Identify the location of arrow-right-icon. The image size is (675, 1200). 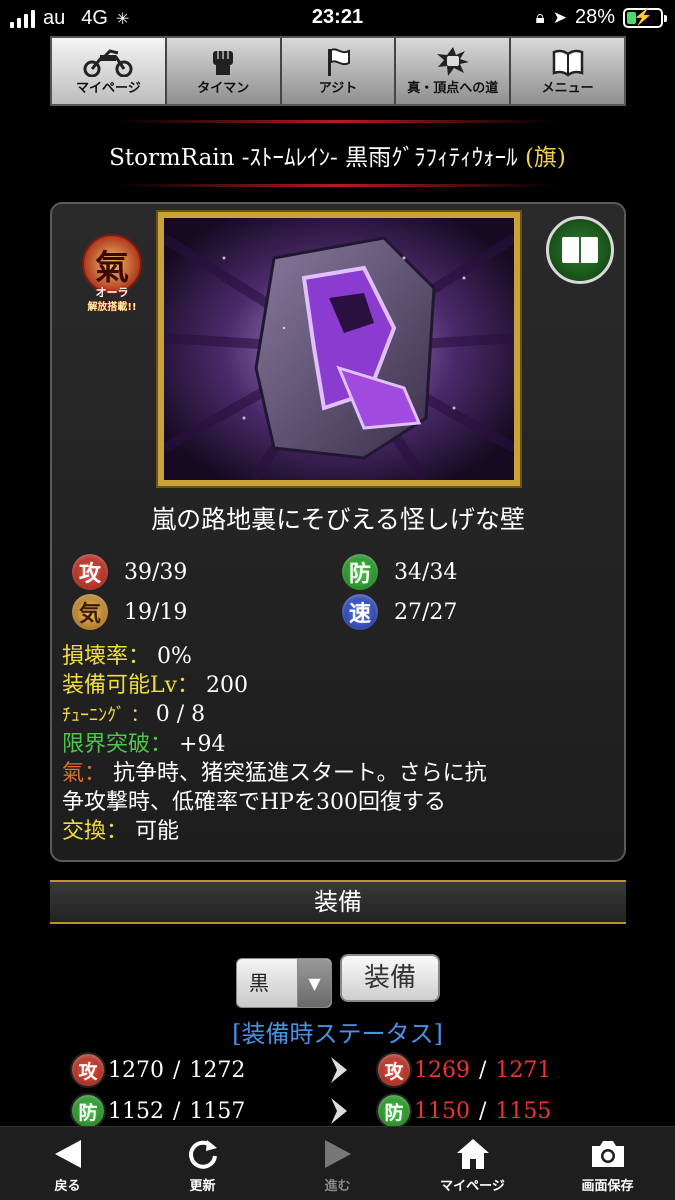
(339, 1070).